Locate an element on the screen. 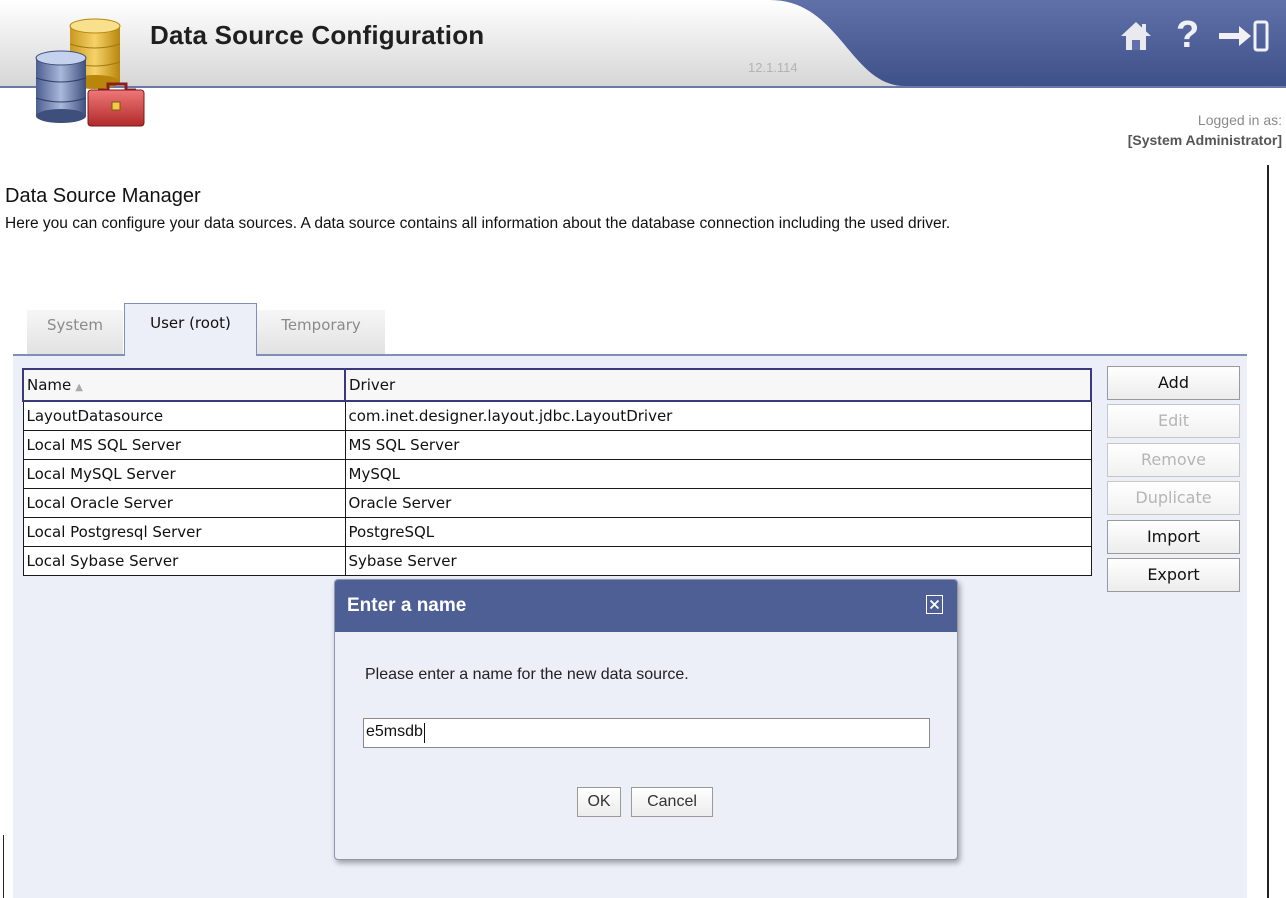  app-title: Data Source Configuration is located at coordinates (317, 35).